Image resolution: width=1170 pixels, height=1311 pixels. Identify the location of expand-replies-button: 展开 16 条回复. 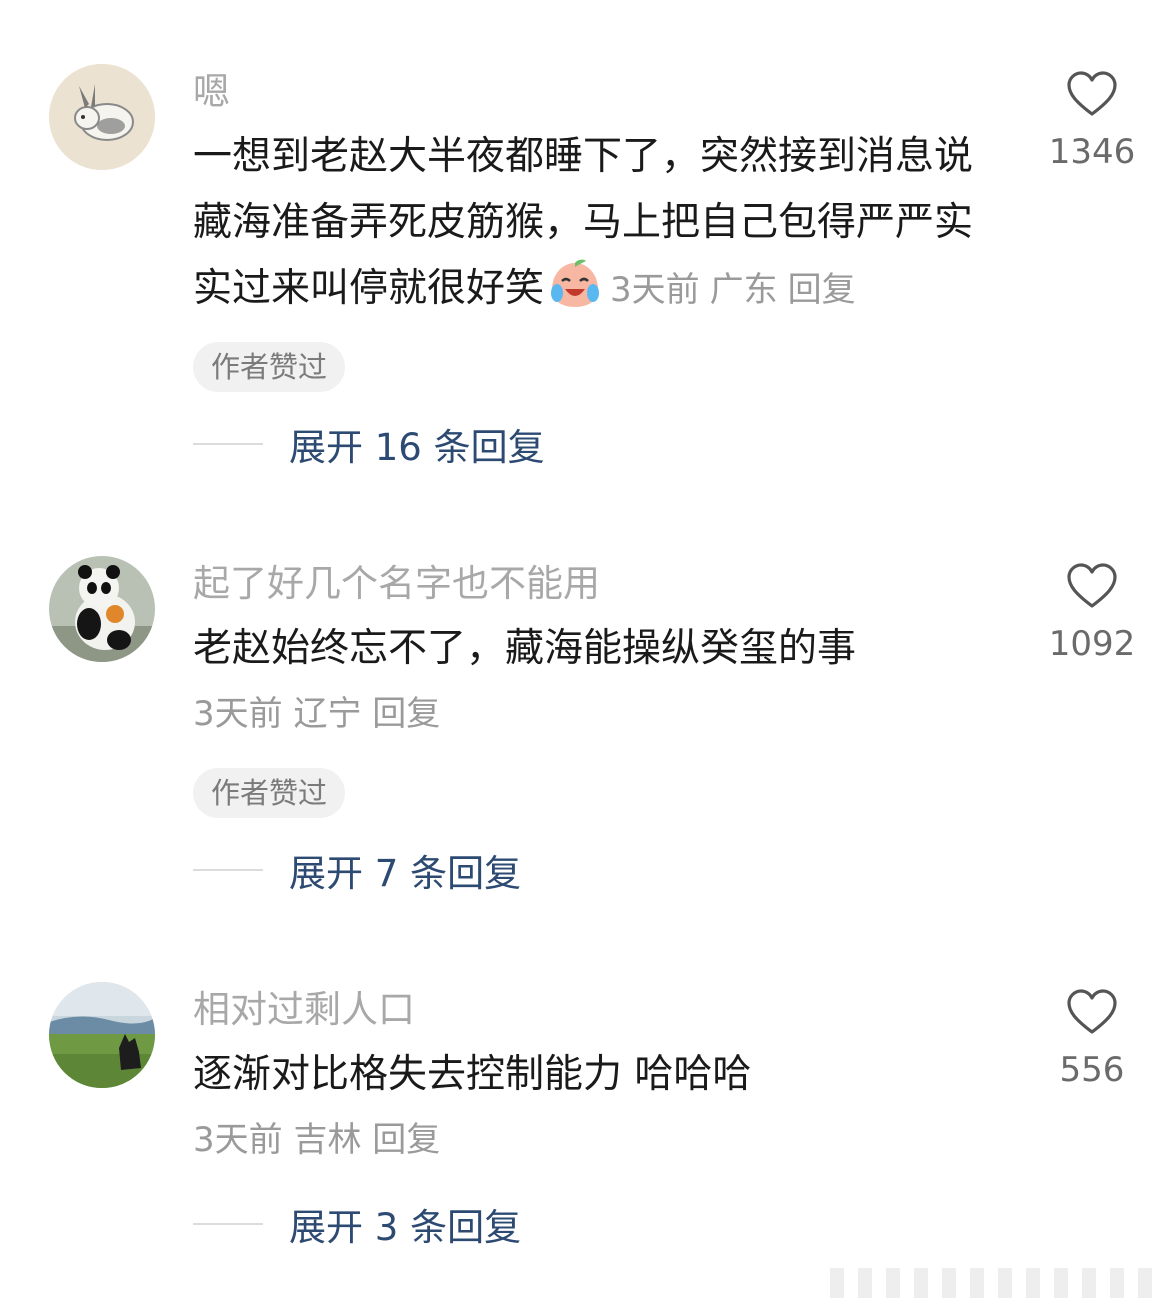
(369, 444).